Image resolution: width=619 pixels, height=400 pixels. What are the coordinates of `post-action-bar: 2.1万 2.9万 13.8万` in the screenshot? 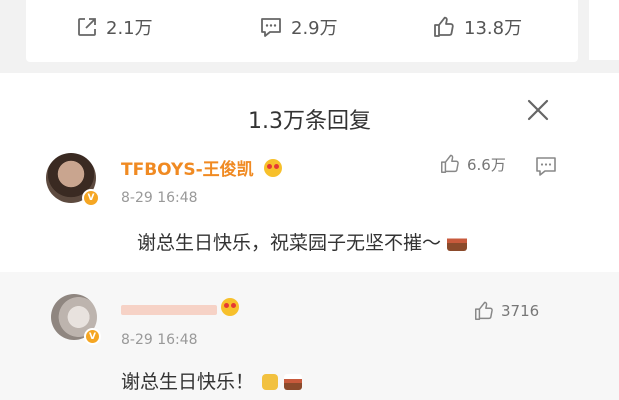 It's located at (302, 31).